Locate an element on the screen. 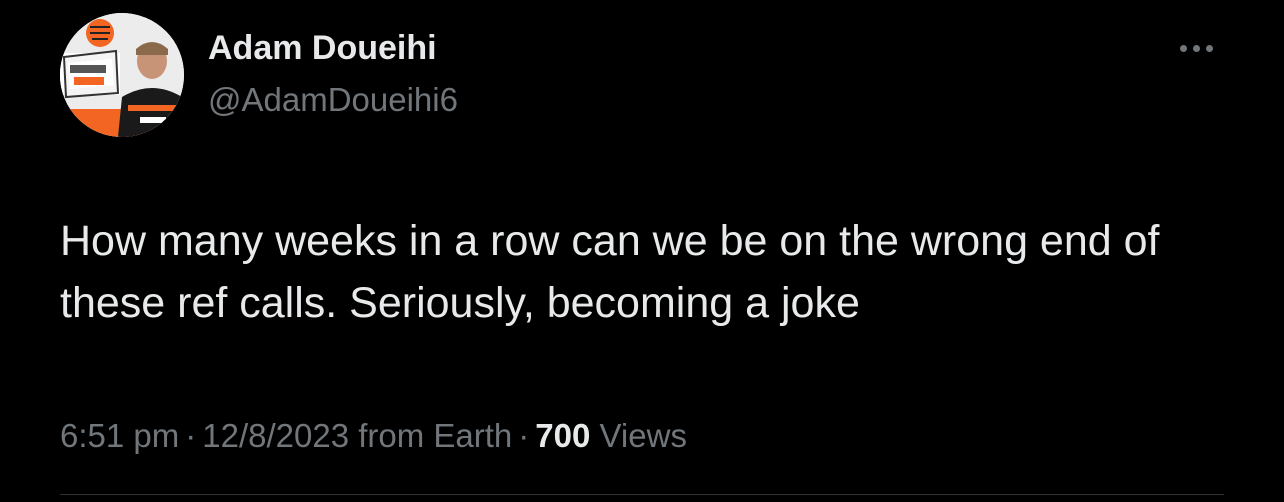 This screenshot has height=502, width=1284. avatar-photo is located at coordinates (122, 75).